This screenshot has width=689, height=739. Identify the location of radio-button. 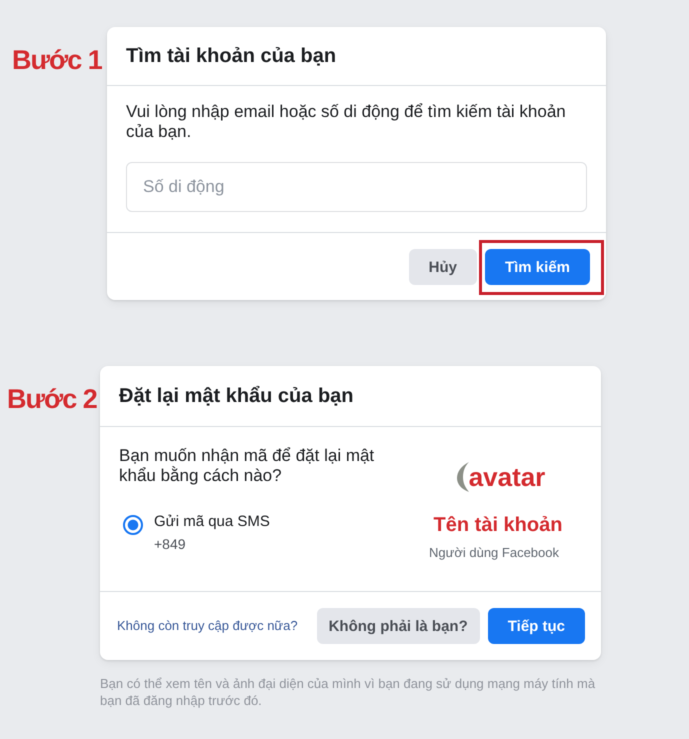
(133, 525).